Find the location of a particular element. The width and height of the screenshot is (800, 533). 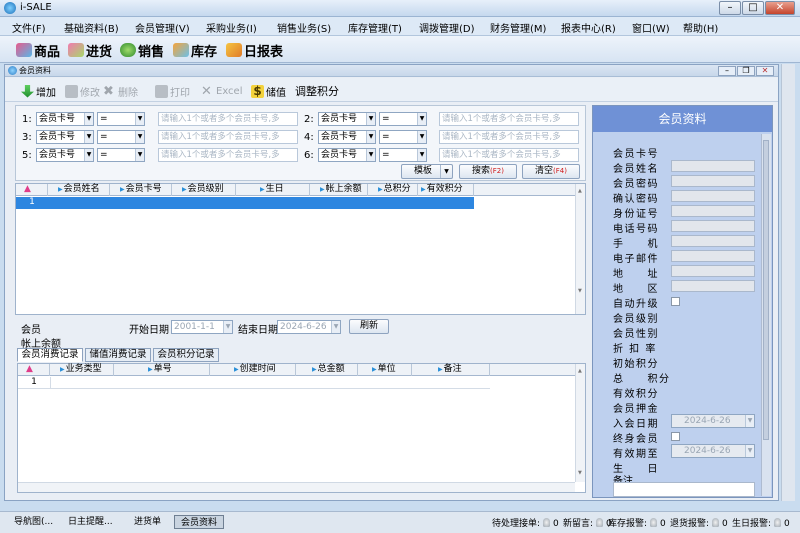

recharge-button: $ 储值 is located at coordinates (268, 91).